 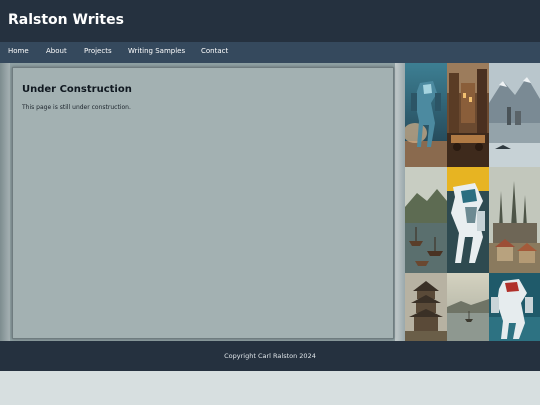 What do you see at coordinates (214, 51) in the screenshot?
I see `nav-item-contact: Contact` at bounding box center [214, 51].